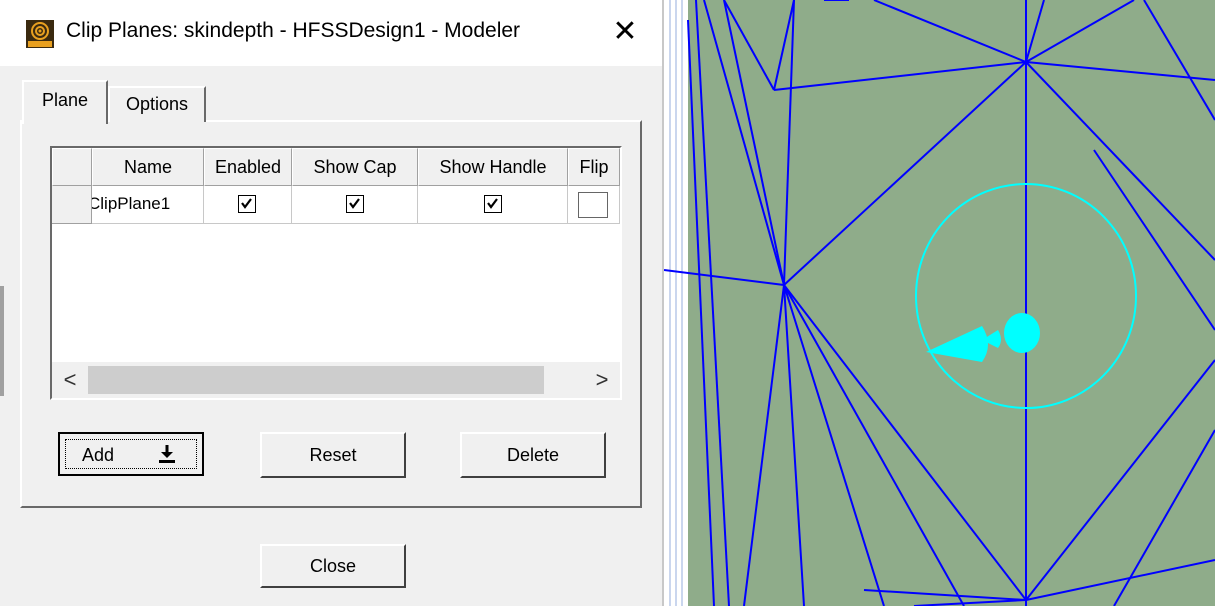 The height and width of the screenshot is (606, 1215). Describe the element at coordinates (248, 167) in the screenshot. I see `column-header-enabled: Enabled` at that location.